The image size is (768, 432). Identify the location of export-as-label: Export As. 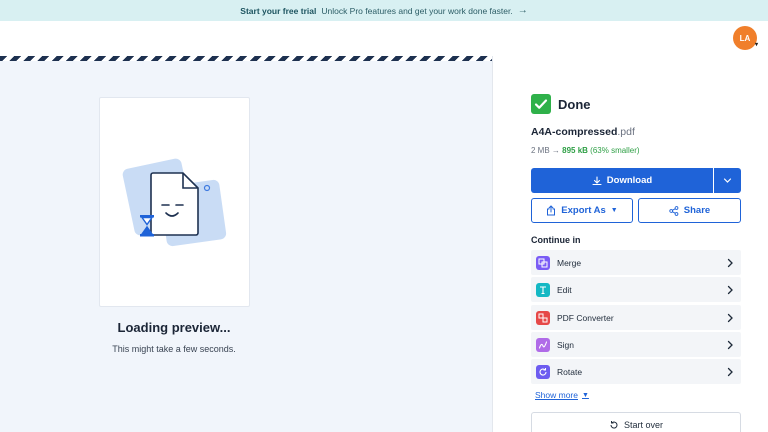
(583, 210).